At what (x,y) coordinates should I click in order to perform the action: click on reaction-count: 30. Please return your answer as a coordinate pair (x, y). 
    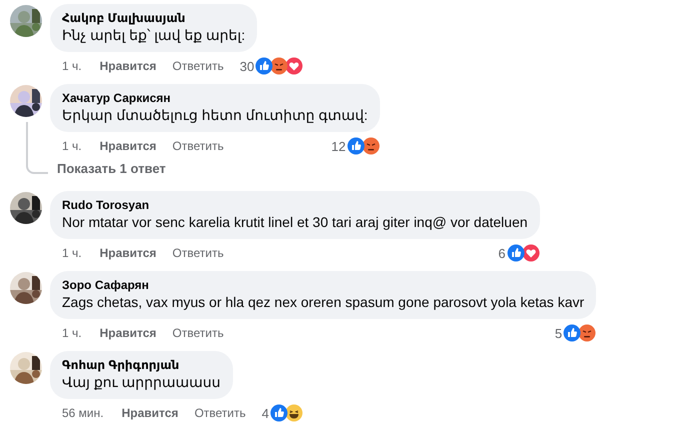
    Looking at the image, I should click on (247, 66).